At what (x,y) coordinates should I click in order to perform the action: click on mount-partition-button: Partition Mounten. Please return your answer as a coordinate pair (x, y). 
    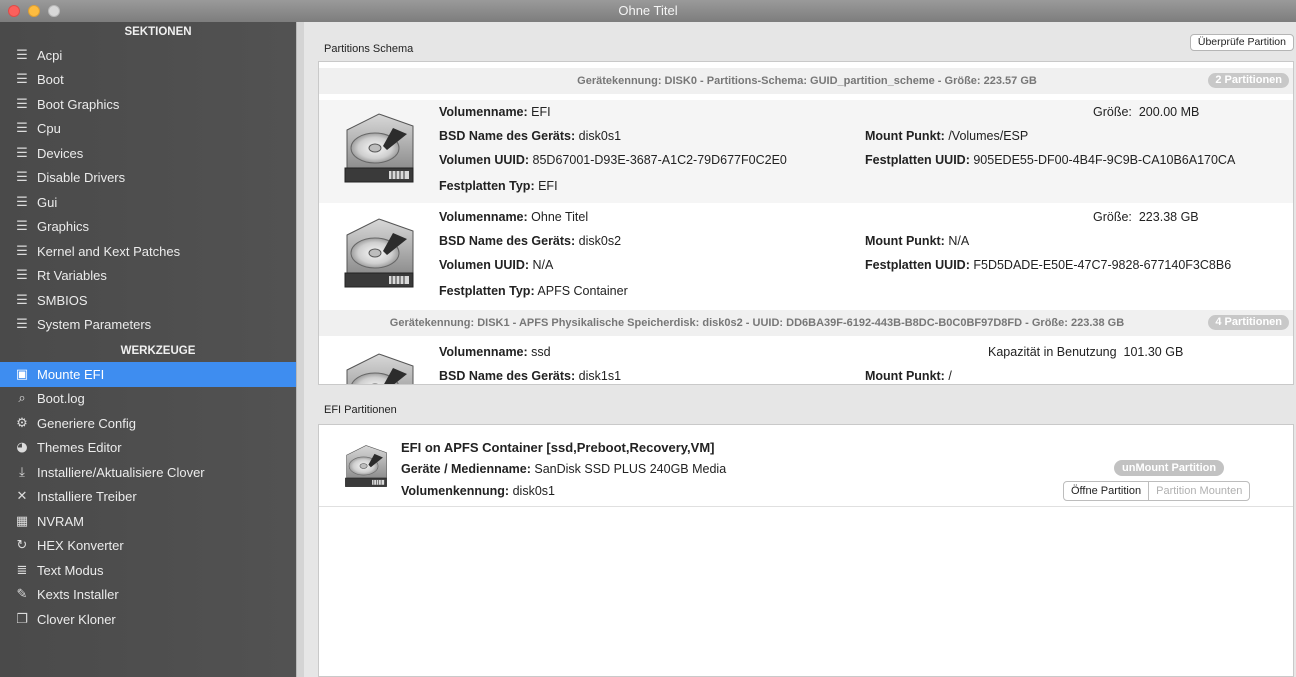
    Looking at the image, I should click on (1199, 491).